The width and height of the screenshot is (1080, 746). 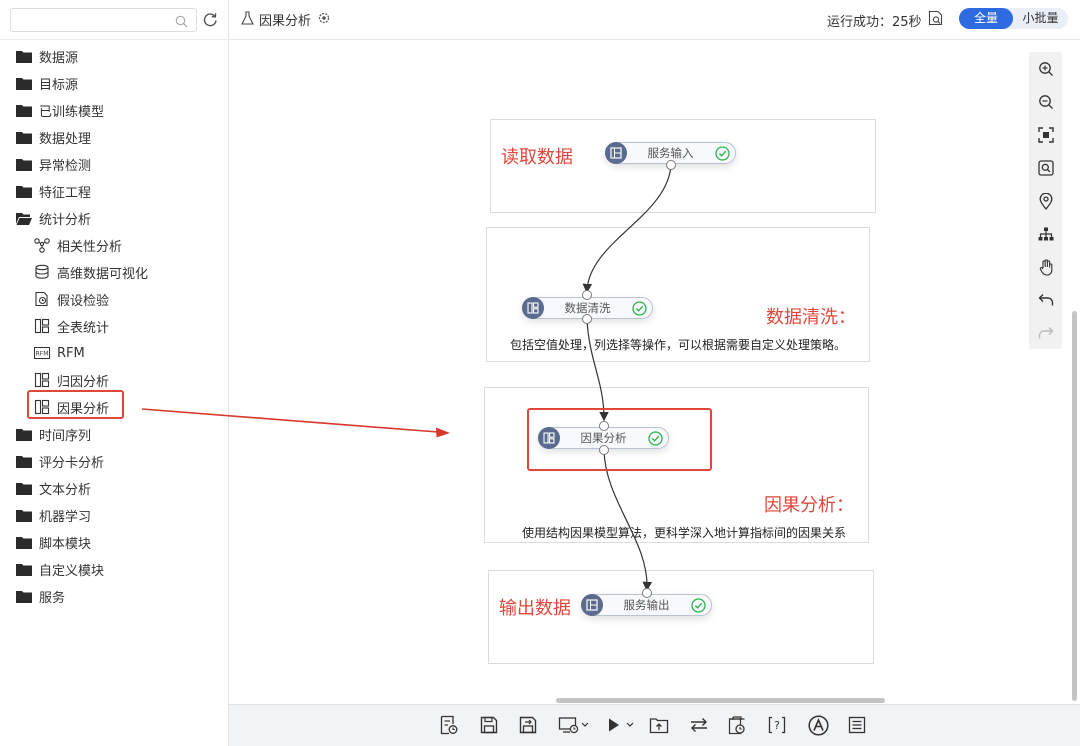 I want to click on annotation-arrow, so click(x=295, y=423).